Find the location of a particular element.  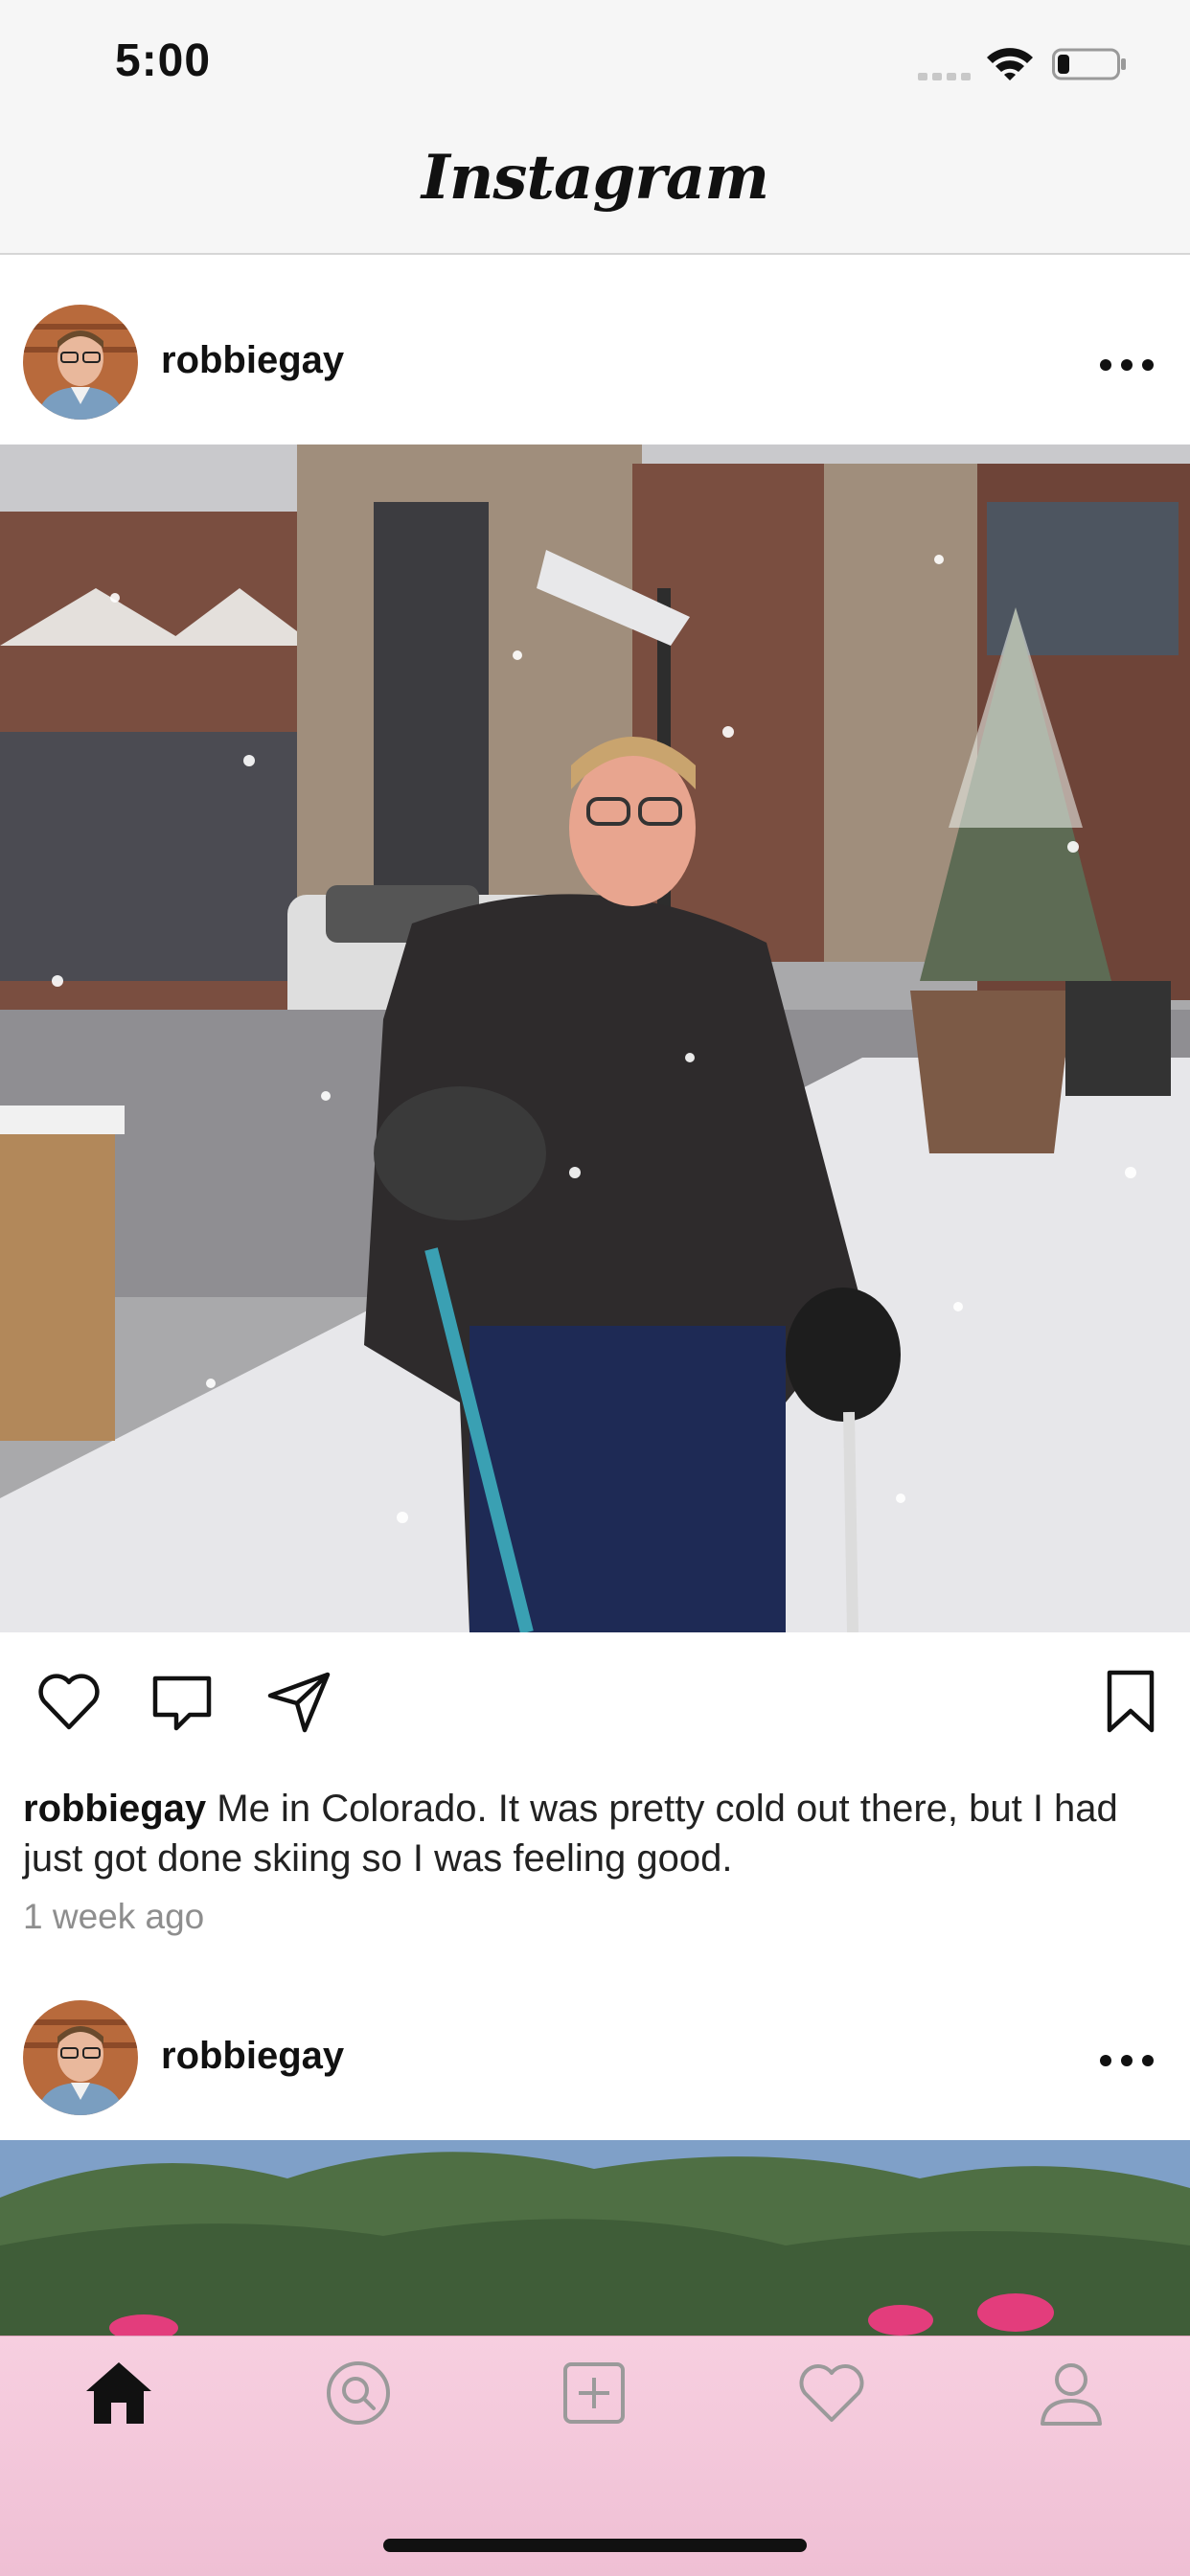

post-timestamp: 1 week ago is located at coordinates (114, 1917).